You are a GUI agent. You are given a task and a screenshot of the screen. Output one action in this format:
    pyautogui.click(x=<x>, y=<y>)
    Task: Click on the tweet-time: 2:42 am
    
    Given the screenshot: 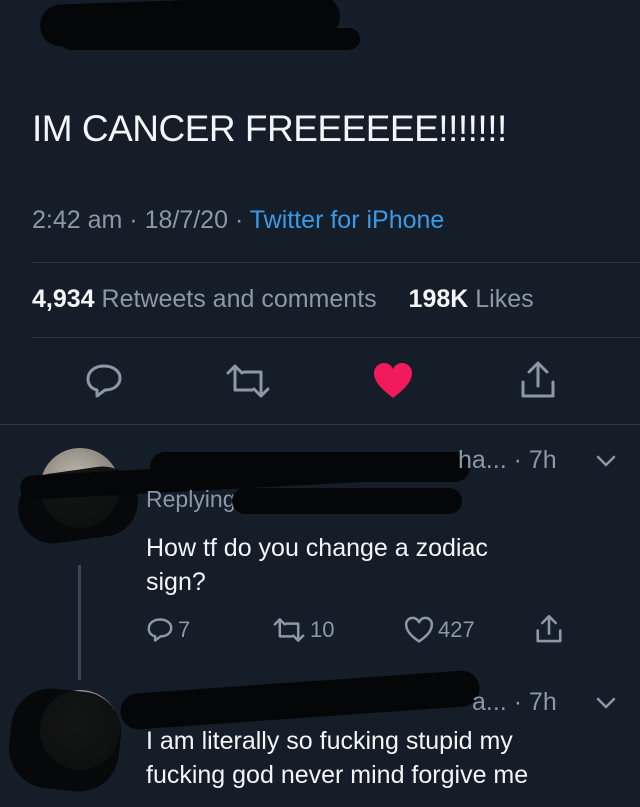 What is the action you would take?
    pyautogui.click(x=77, y=220)
    